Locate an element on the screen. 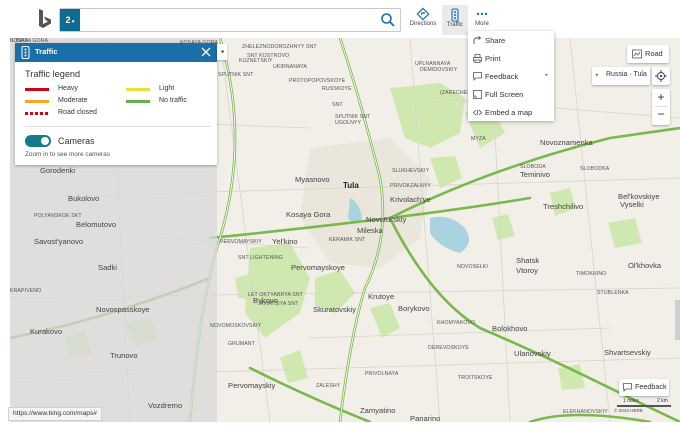 This screenshot has height=431, width=680. map-place-label: Krivolach'ye is located at coordinates (410, 199).